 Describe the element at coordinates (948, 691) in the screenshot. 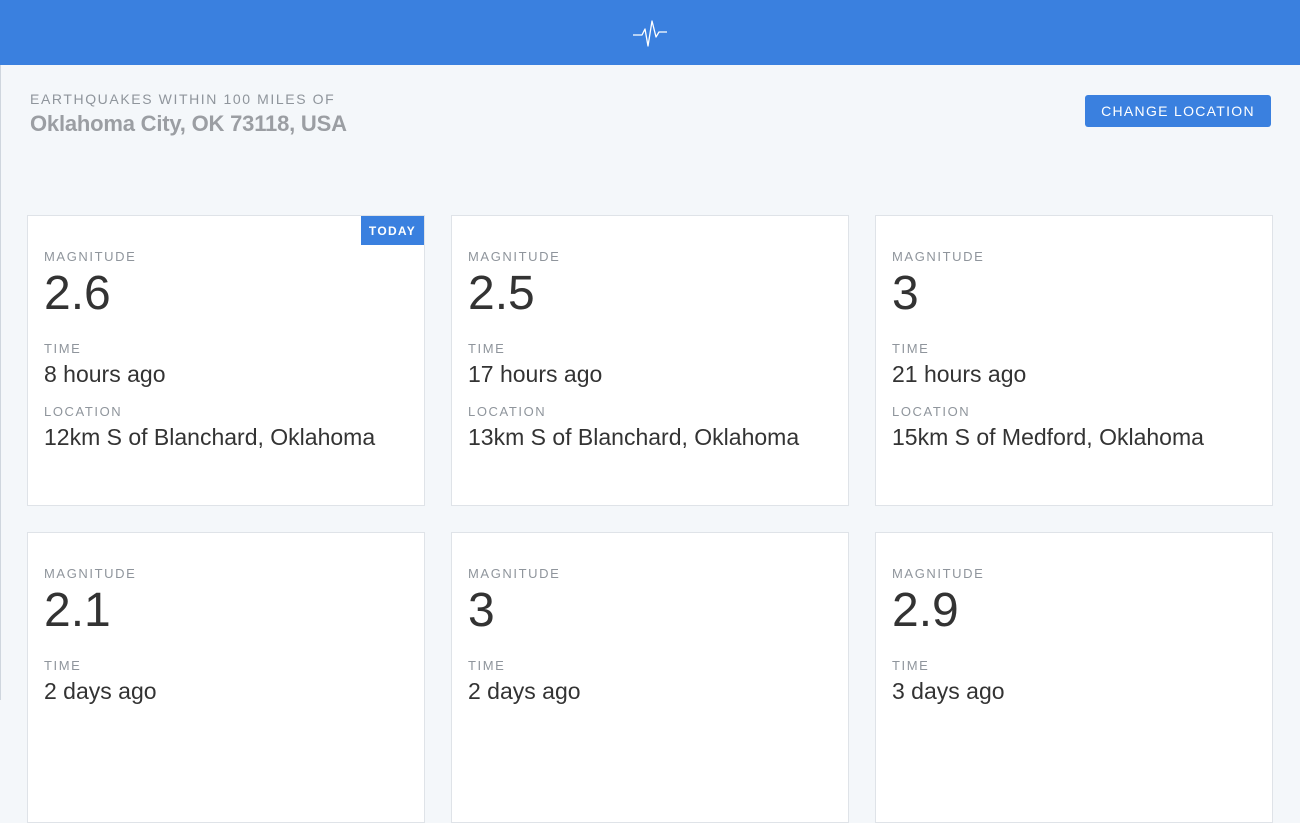

I see `time-value: 3 days ago` at that location.